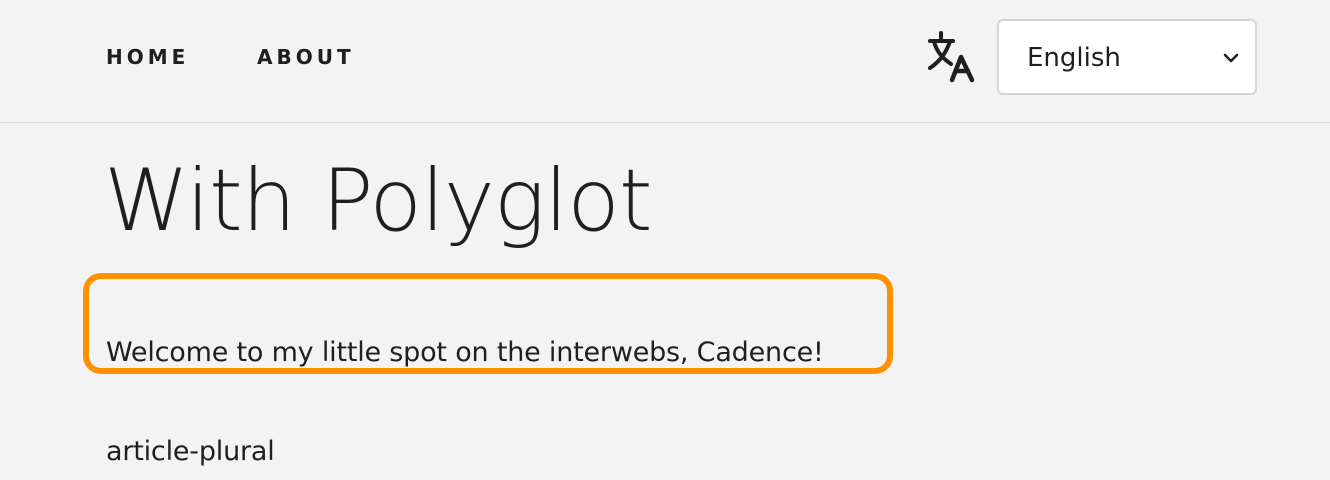 The width and height of the screenshot is (1330, 480). I want to click on nav-home-link: HOME, so click(147, 57).